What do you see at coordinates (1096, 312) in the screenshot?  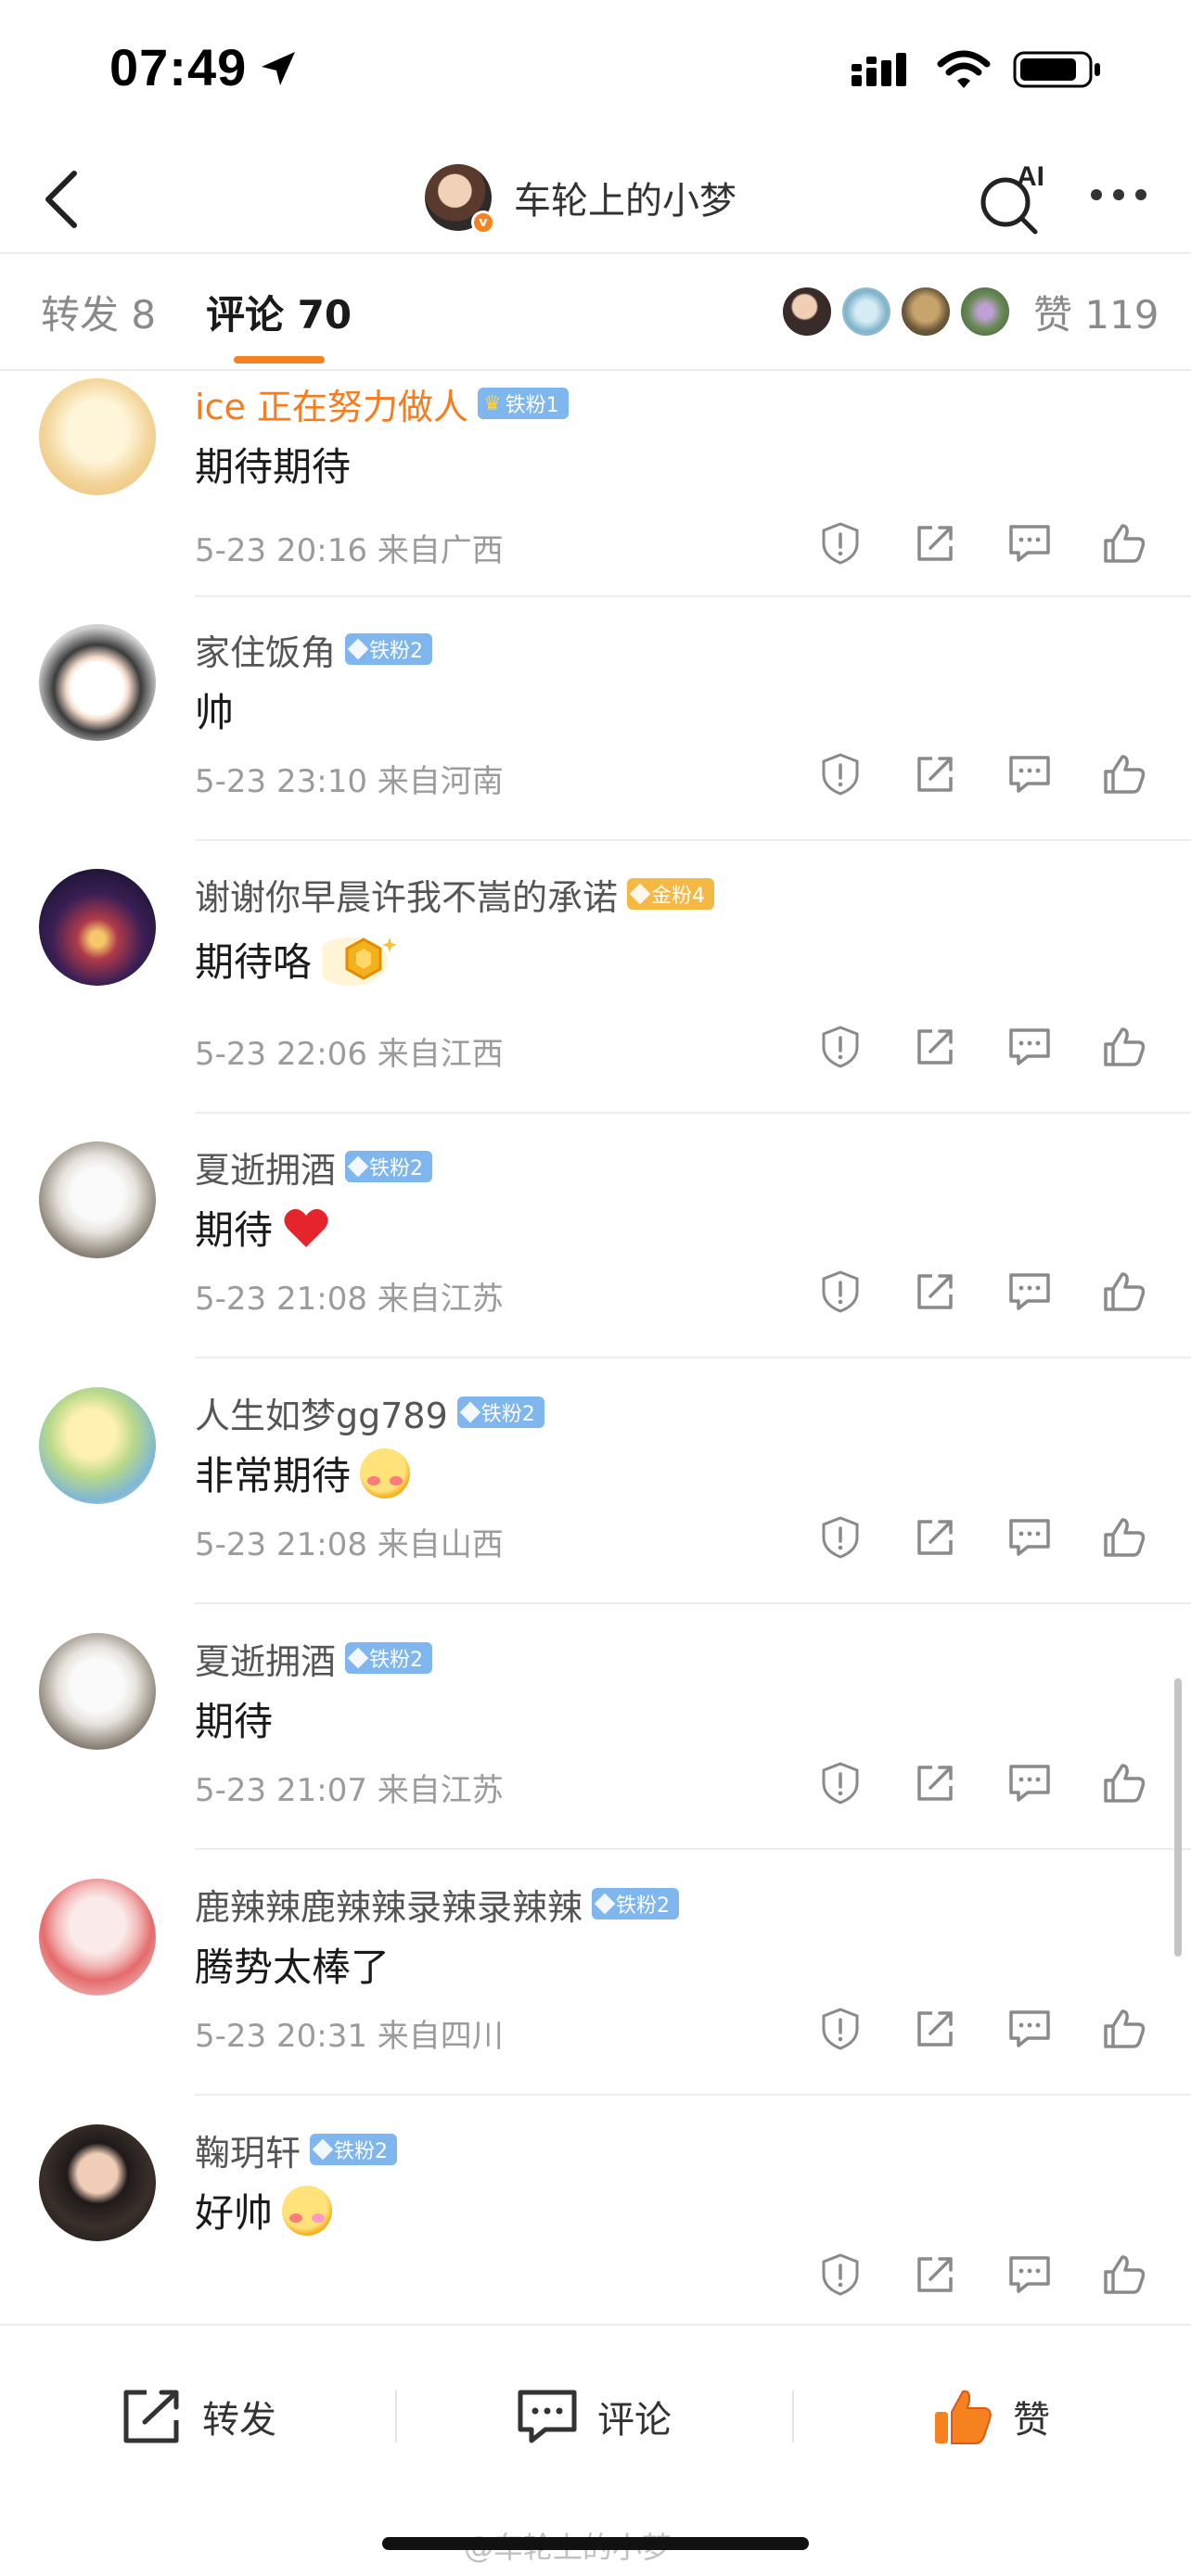 I see `tab-like: 赞 119` at bounding box center [1096, 312].